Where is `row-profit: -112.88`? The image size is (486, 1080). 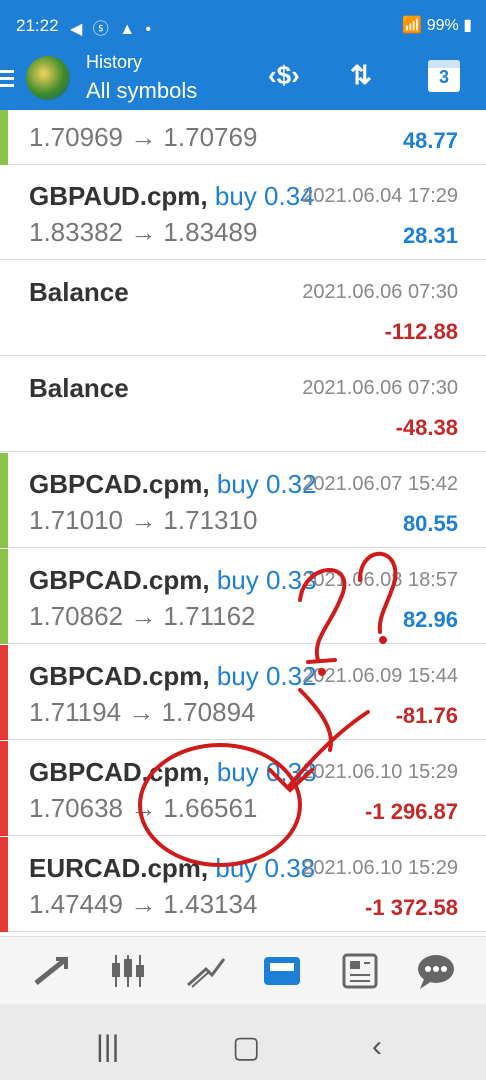 row-profit: -112.88 is located at coordinates (421, 331).